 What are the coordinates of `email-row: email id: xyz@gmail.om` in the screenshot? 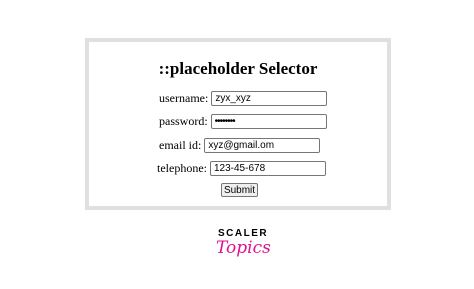 It's located at (240, 145).